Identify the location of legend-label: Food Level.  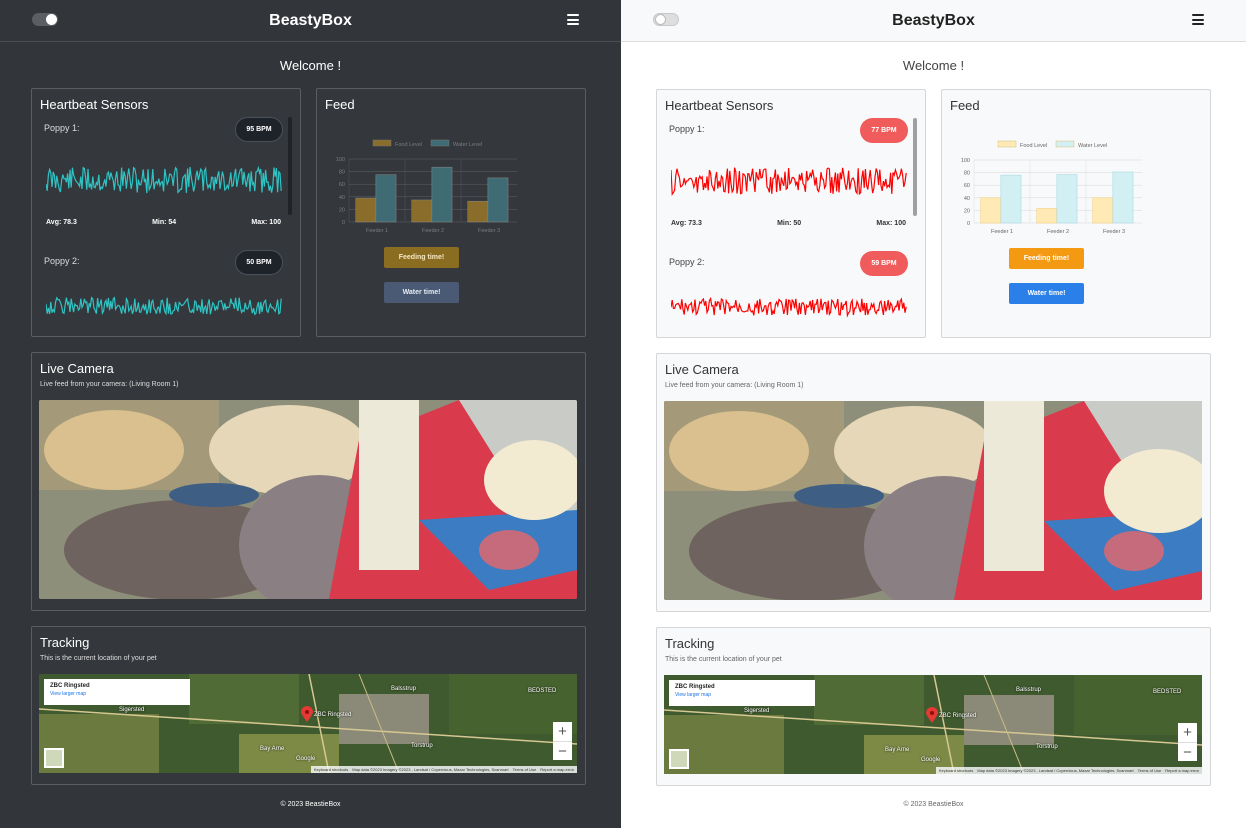
(1033, 146).